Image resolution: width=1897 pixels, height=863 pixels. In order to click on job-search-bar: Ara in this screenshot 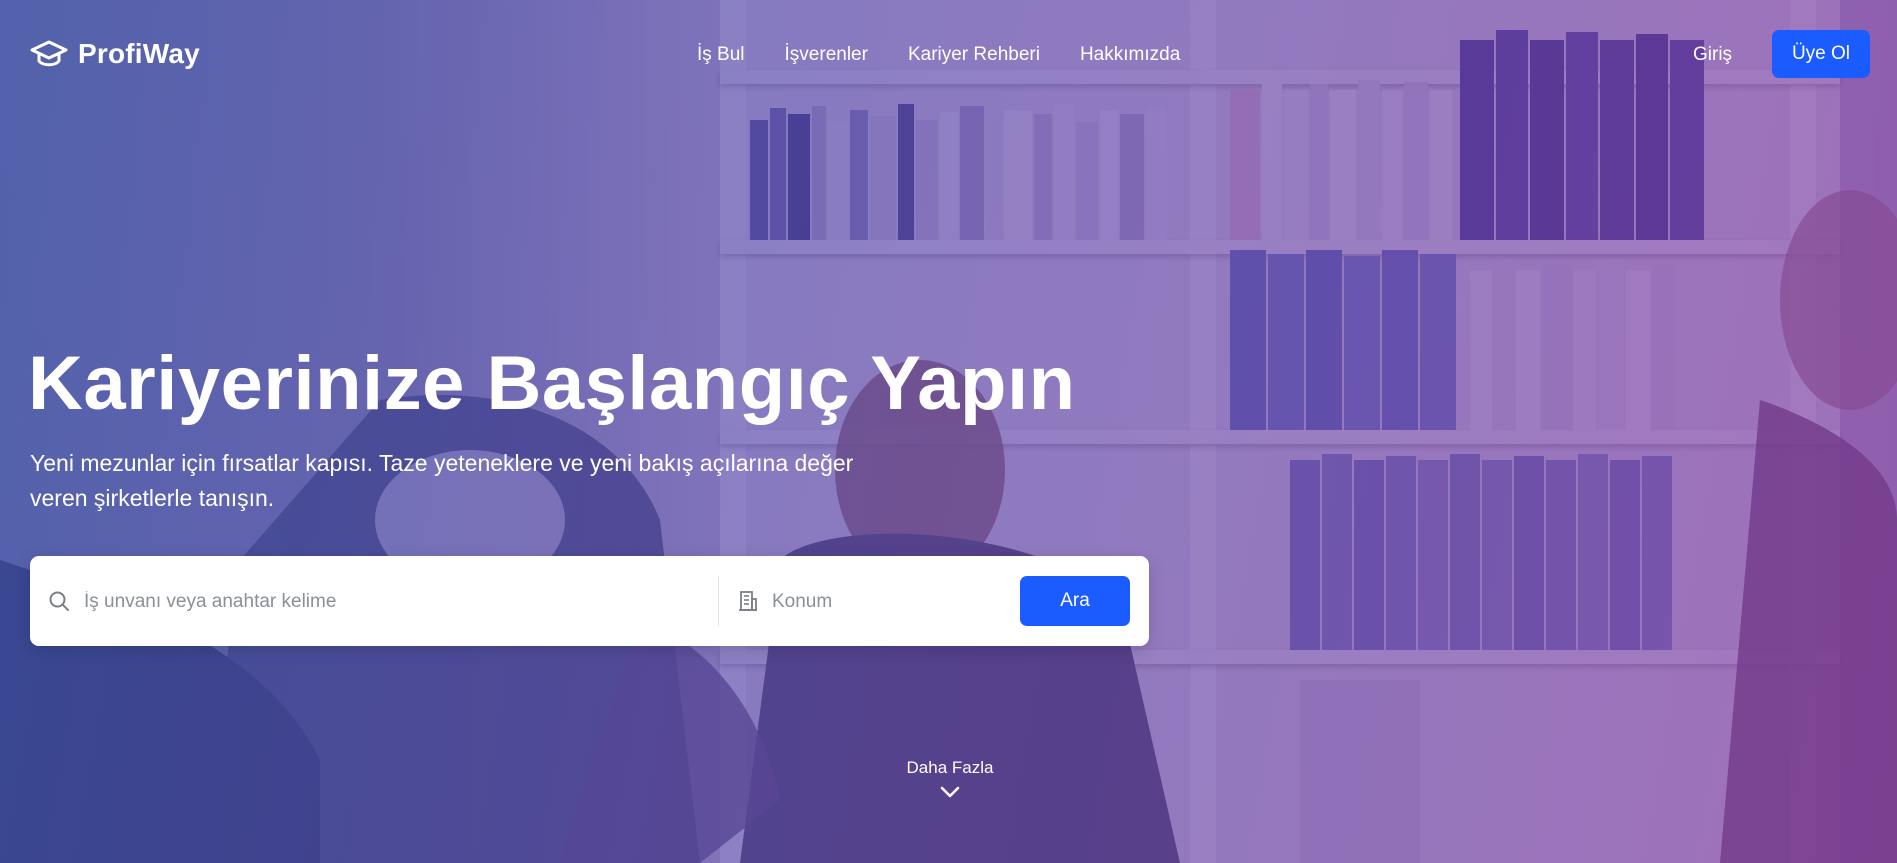, I will do `click(589, 601)`.